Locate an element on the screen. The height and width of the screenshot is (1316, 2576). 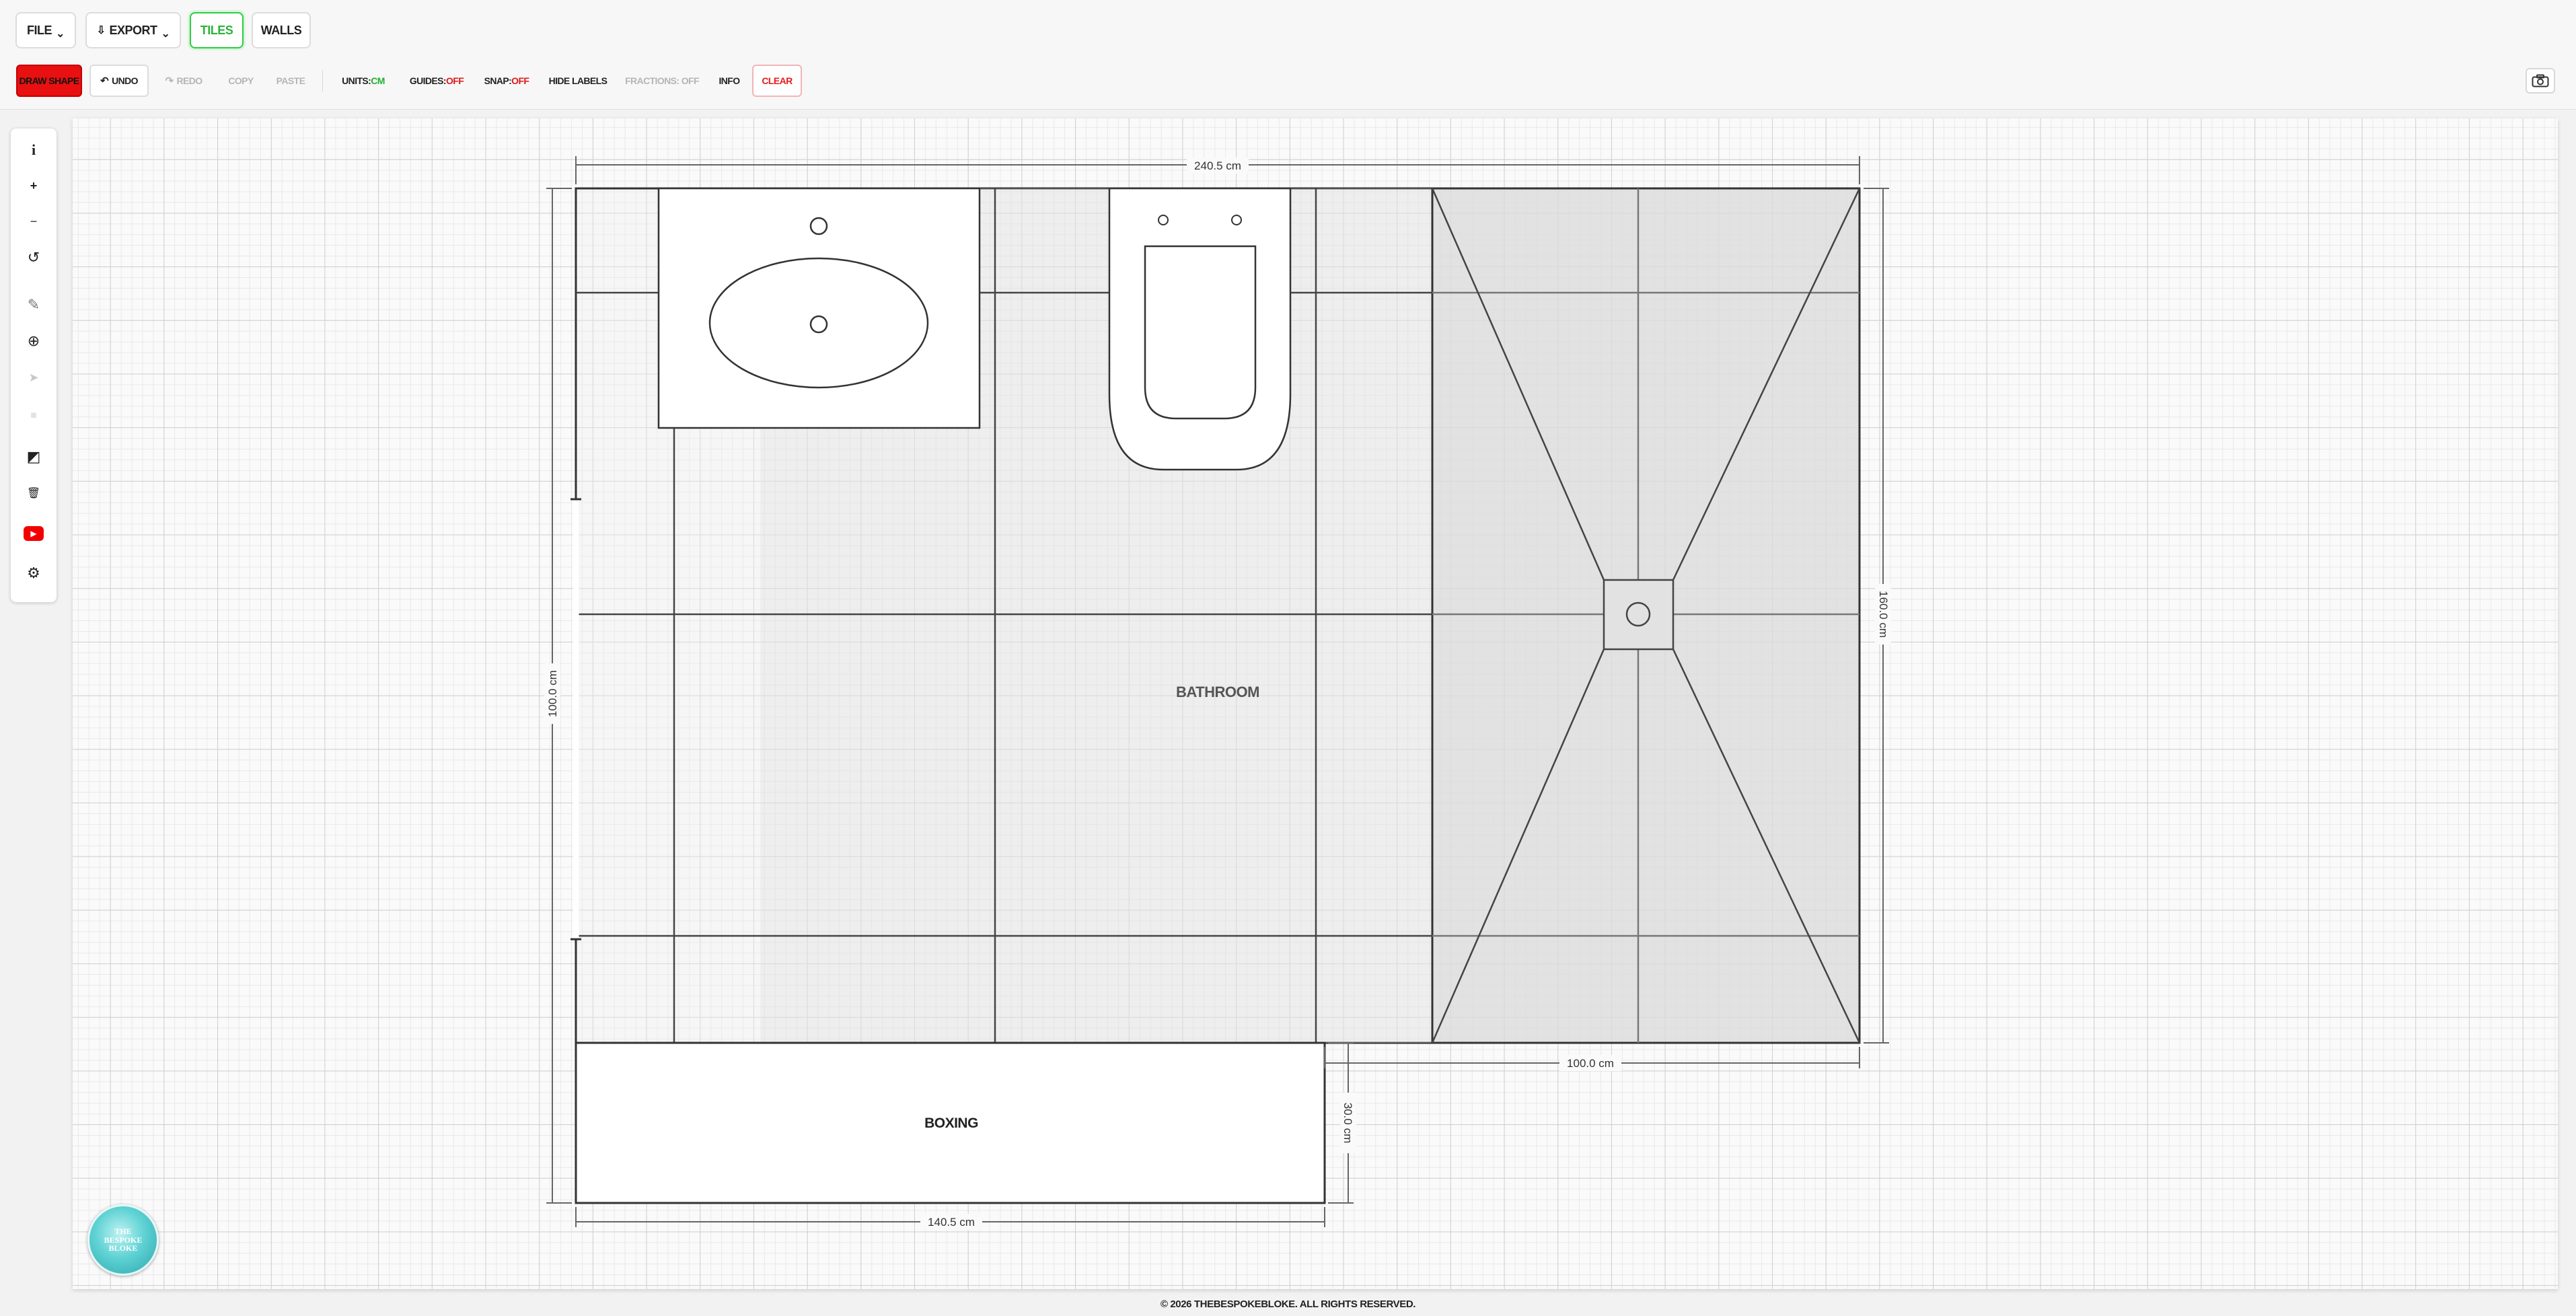
paste-button: PASTE is located at coordinates (290, 81).